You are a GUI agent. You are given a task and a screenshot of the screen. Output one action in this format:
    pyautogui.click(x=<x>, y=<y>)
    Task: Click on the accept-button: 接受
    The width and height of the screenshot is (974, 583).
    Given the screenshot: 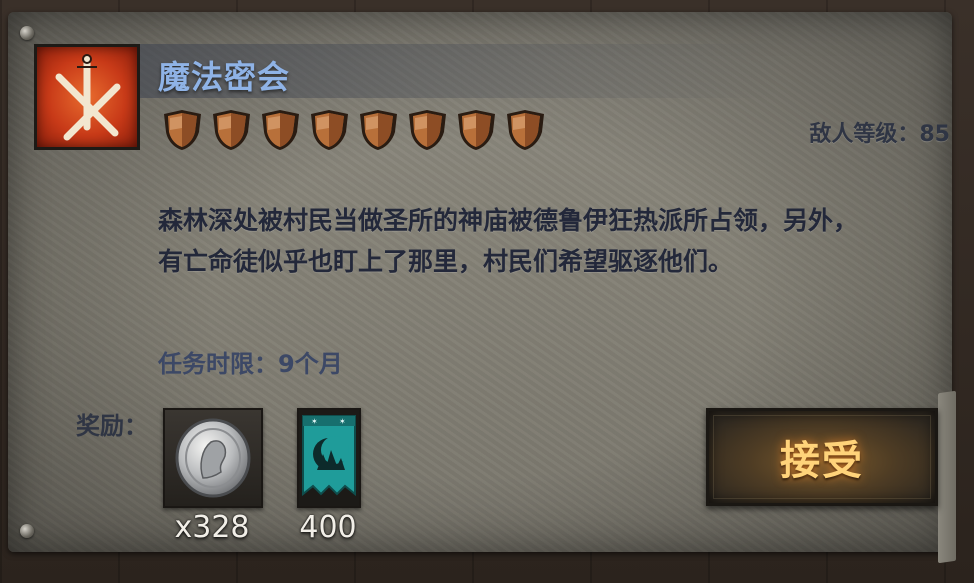 What is the action you would take?
    pyautogui.click(x=822, y=457)
    